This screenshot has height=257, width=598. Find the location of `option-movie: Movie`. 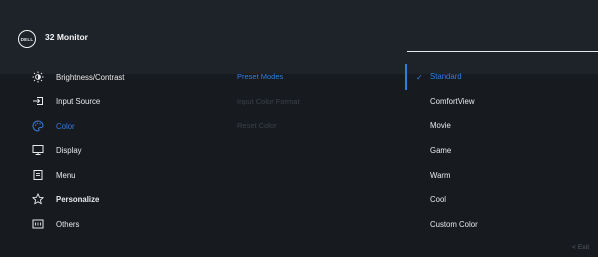

option-movie: Movie is located at coordinates (440, 125).